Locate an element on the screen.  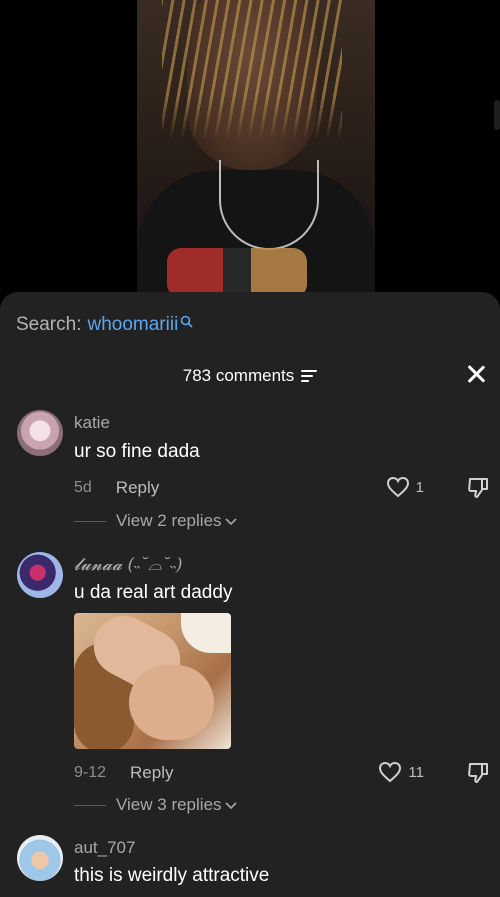
comment-text: this is weirdly attractive is located at coordinates (172, 875).